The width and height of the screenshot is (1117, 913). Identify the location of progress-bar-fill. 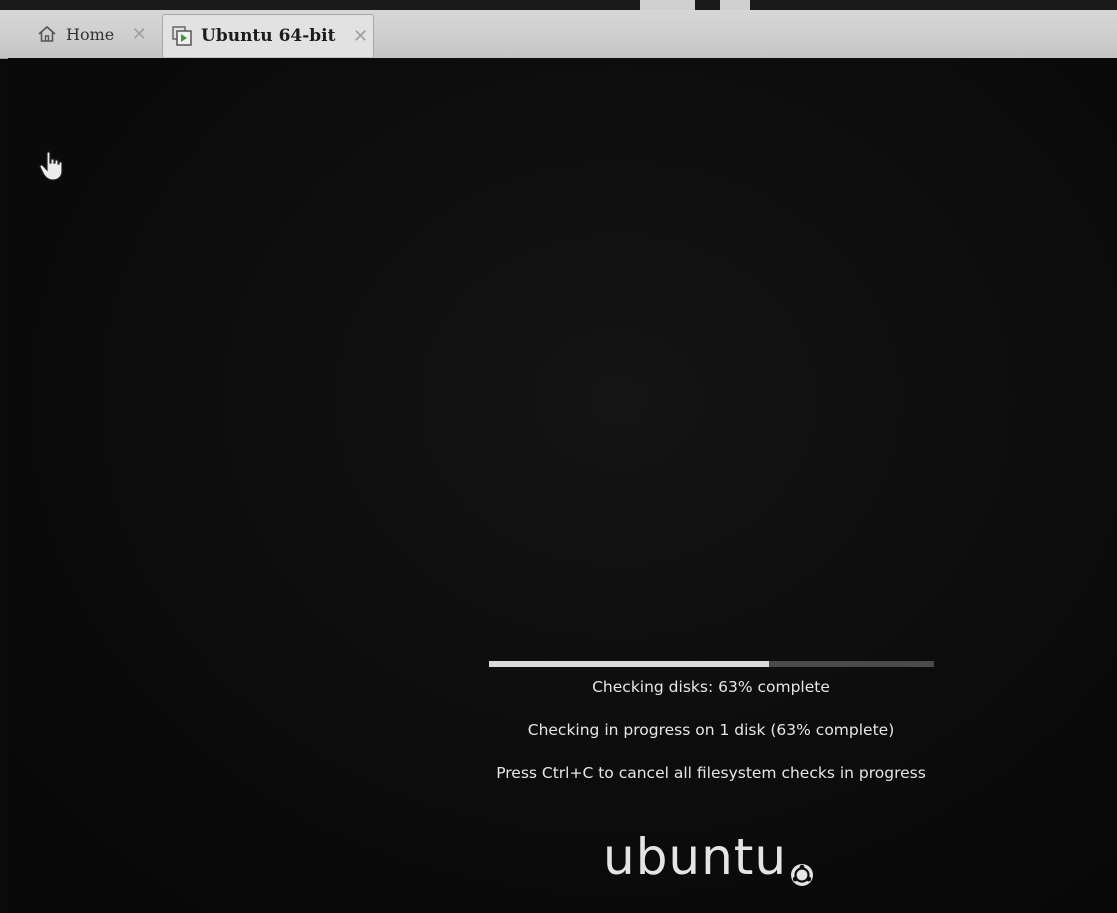
(629, 664).